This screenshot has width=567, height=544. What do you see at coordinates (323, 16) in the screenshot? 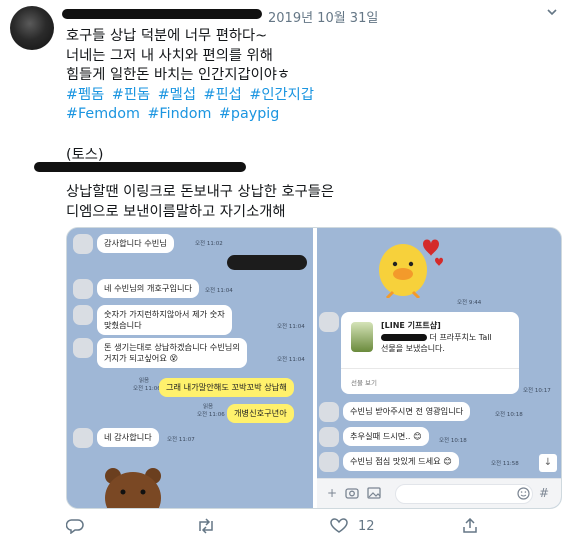
I see `tweet-date: 2019년 10월 31일` at bounding box center [323, 16].